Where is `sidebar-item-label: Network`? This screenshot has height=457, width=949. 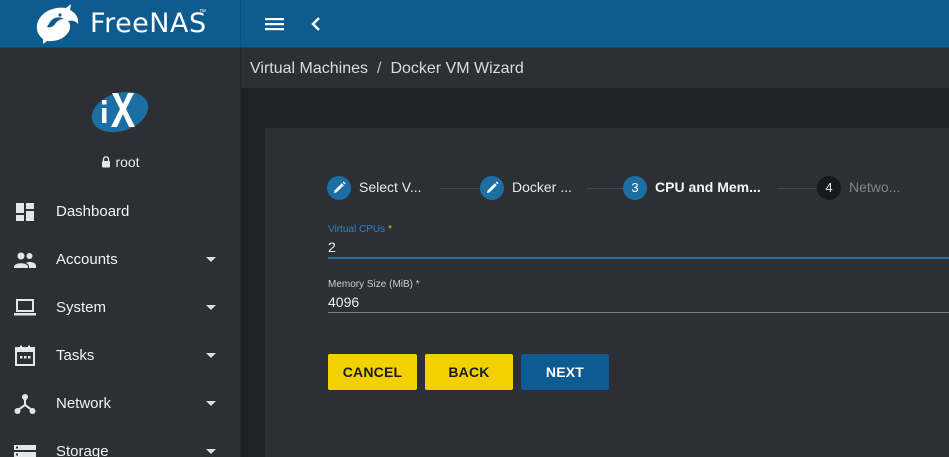 sidebar-item-label: Network is located at coordinates (84, 403).